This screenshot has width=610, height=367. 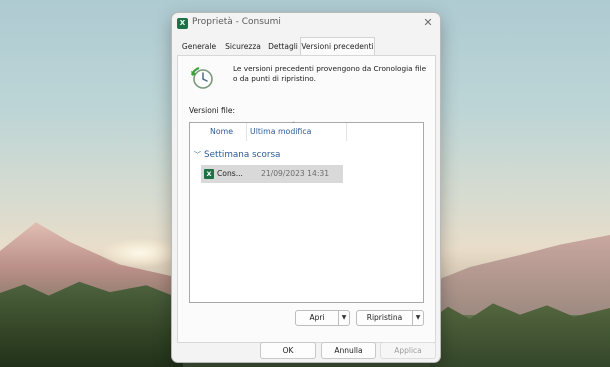 I want to click on tab-generale: Generale, so click(x=199, y=46).